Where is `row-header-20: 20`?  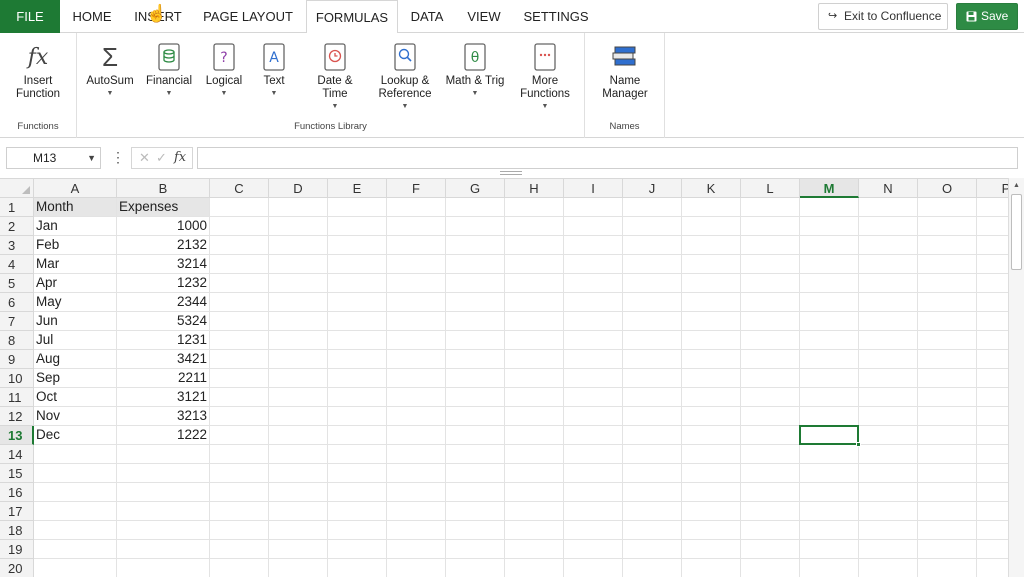 row-header-20: 20 is located at coordinates (17, 568).